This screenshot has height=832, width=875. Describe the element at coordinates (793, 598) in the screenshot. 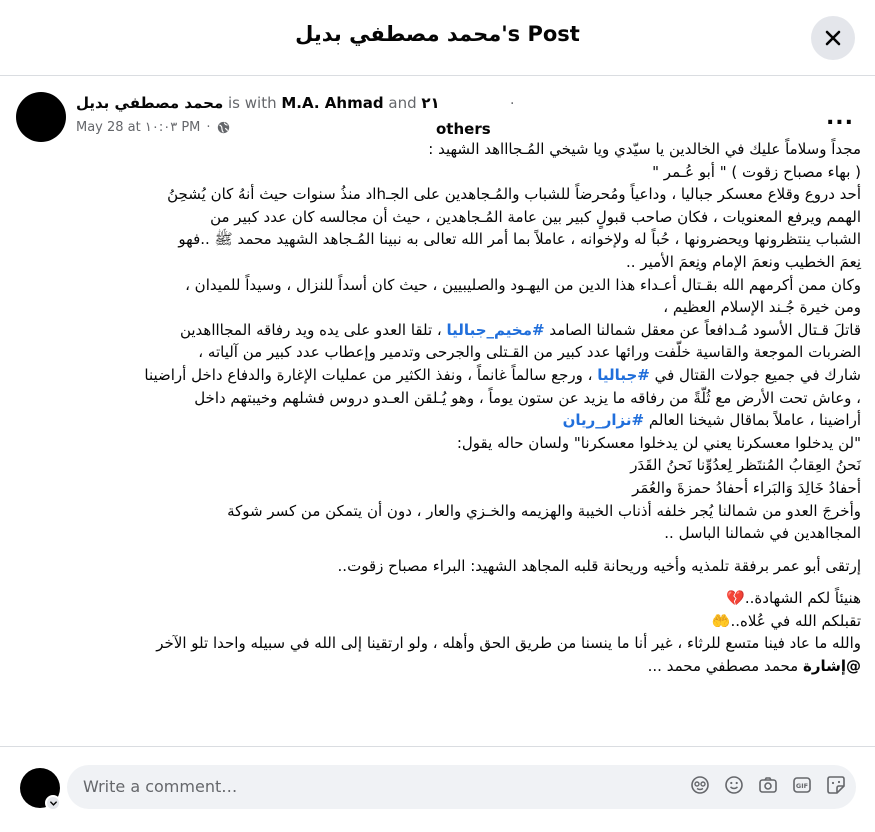

I see `post-line: هنيئاً لكم الشهادة..💔` at that location.